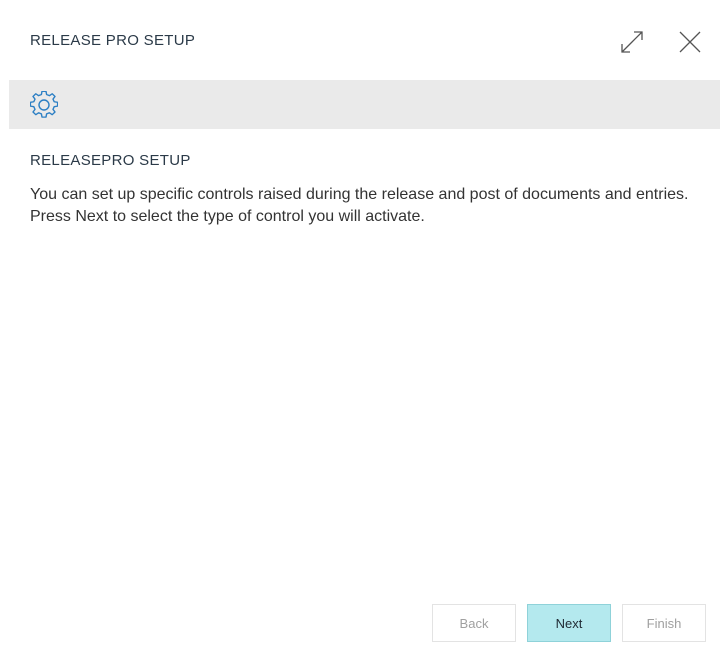 The width and height of the screenshot is (720, 660). Describe the element at coordinates (364, 104) in the screenshot. I see `banner` at that location.